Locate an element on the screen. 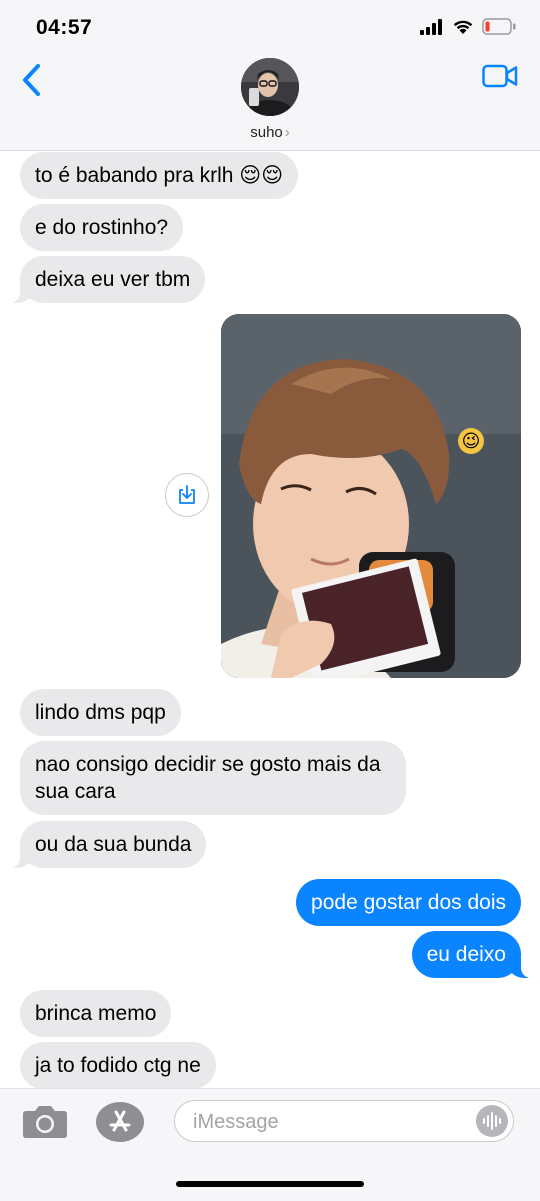 Image resolution: width=540 pixels, height=1201 pixels. reaction-emoji: 😉 is located at coordinates (471, 441).